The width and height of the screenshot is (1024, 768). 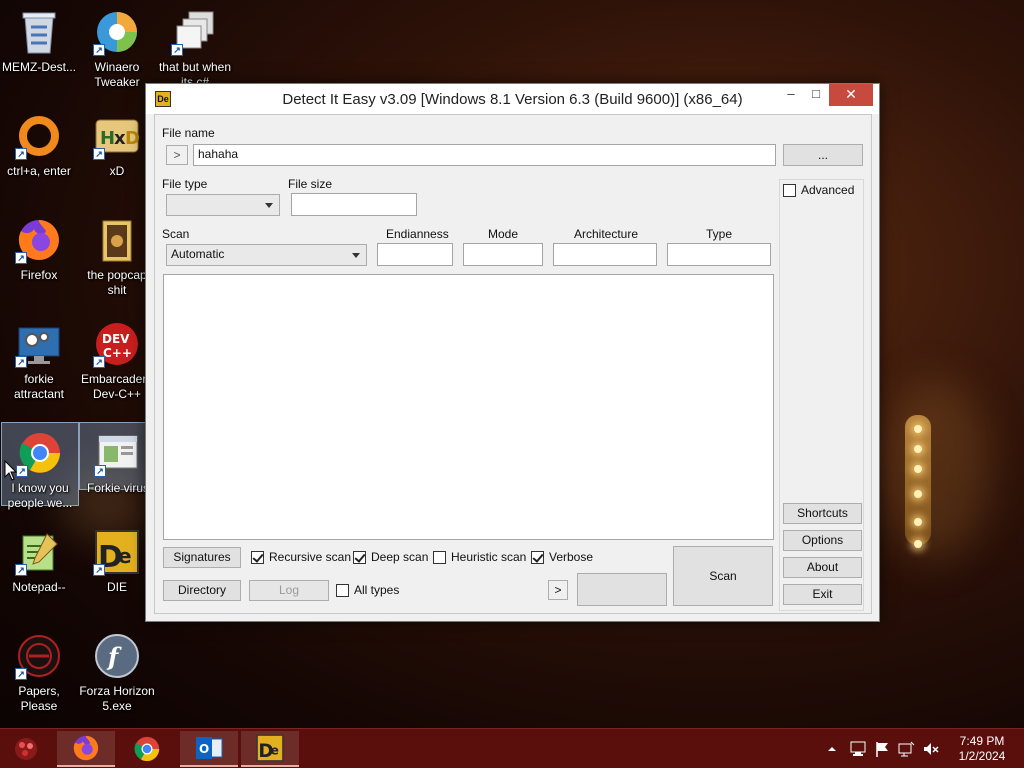 What do you see at coordinates (723, 576) in the screenshot?
I see `scan-button: Scan` at bounding box center [723, 576].